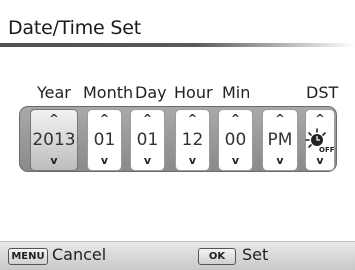 This screenshot has width=355, height=270. I want to click on ampm-spinner: ^ PM v, so click(280, 140).